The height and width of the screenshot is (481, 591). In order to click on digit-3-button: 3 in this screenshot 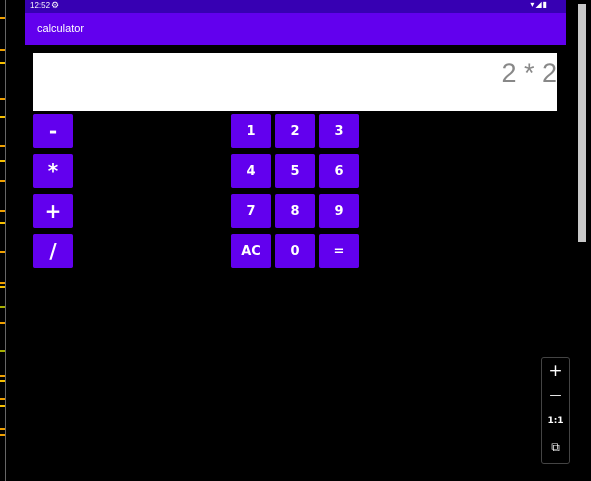, I will do `click(339, 131)`.